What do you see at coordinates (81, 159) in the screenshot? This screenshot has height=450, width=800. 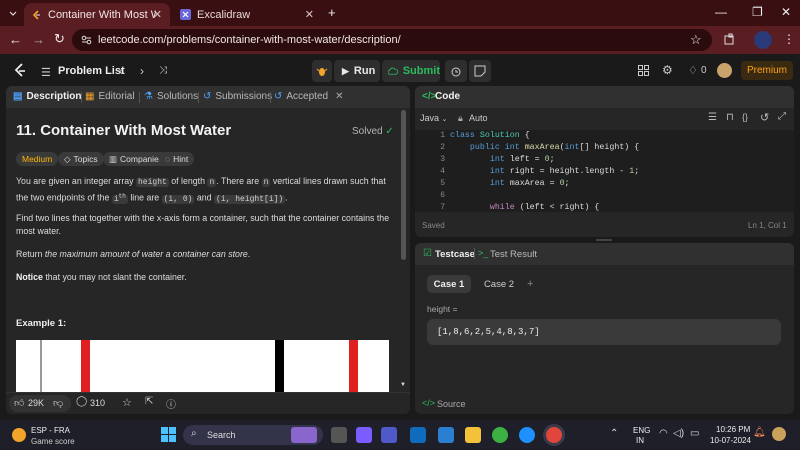 I see `topics-chip: ◇ Topics` at bounding box center [81, 159].